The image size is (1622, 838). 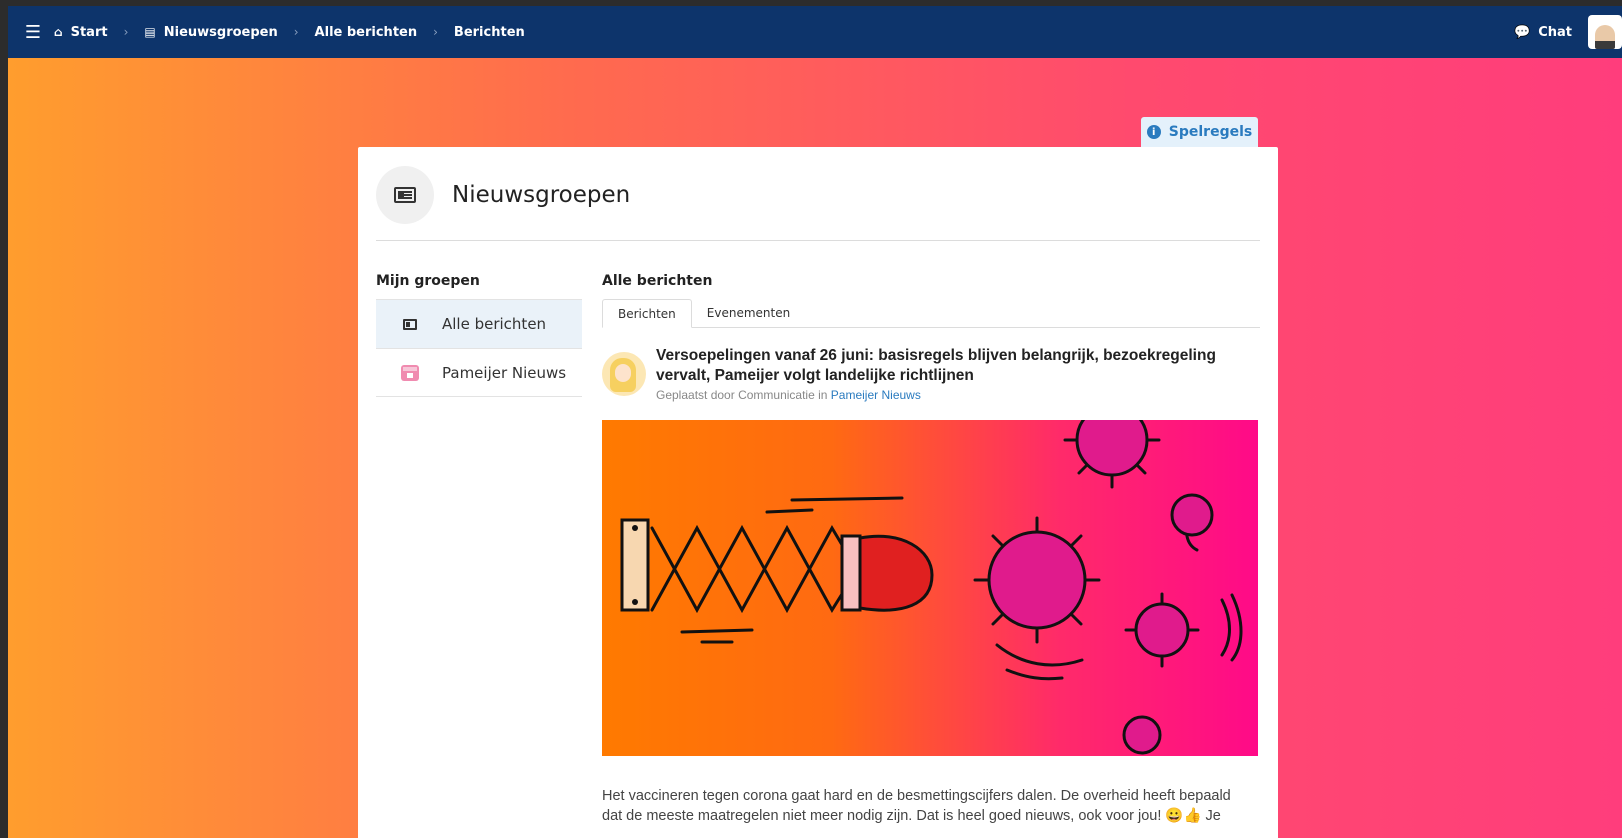 What do you see at coordinates (1153, 132) in the screenshot?
I see `info-icon: i` at bounding box center [1153, 132].